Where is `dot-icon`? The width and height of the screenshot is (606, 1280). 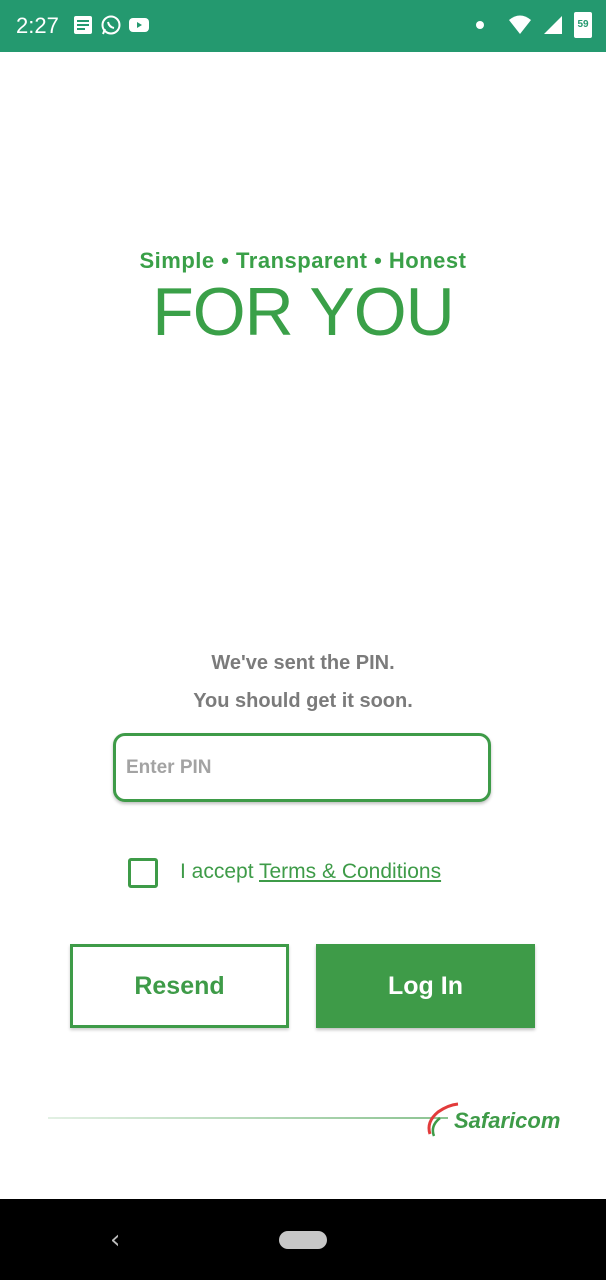 dot-icon is located at coordinates (480, 25).